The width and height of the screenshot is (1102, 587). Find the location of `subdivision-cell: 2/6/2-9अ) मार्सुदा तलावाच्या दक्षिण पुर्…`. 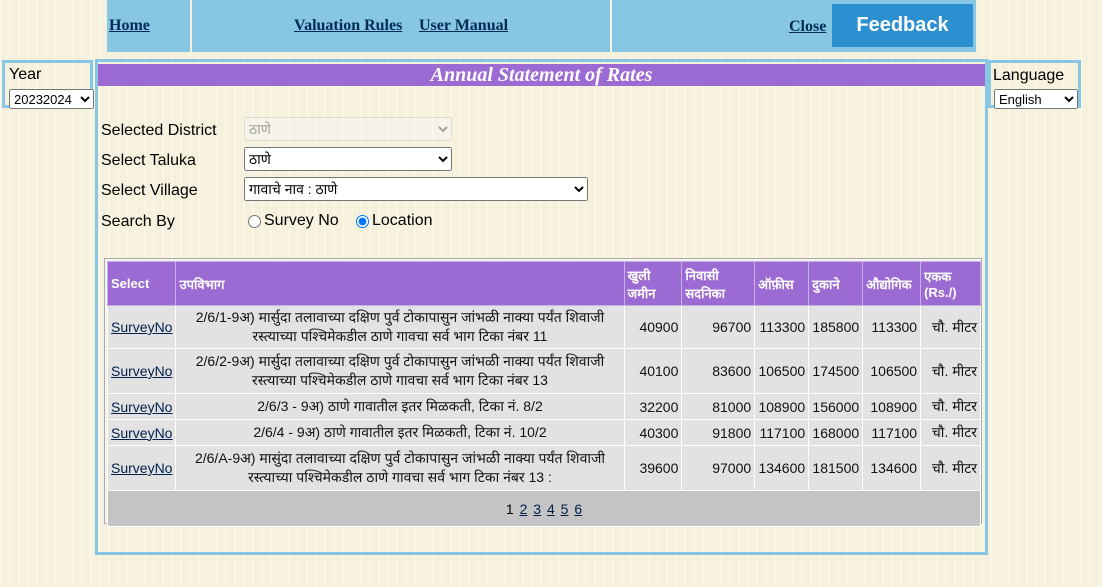

subdivision-cell: 2/6/2-9अ) मार्सुदा तलावाच्या दक्षिण पुर्… is located at coordinates (400, 371).